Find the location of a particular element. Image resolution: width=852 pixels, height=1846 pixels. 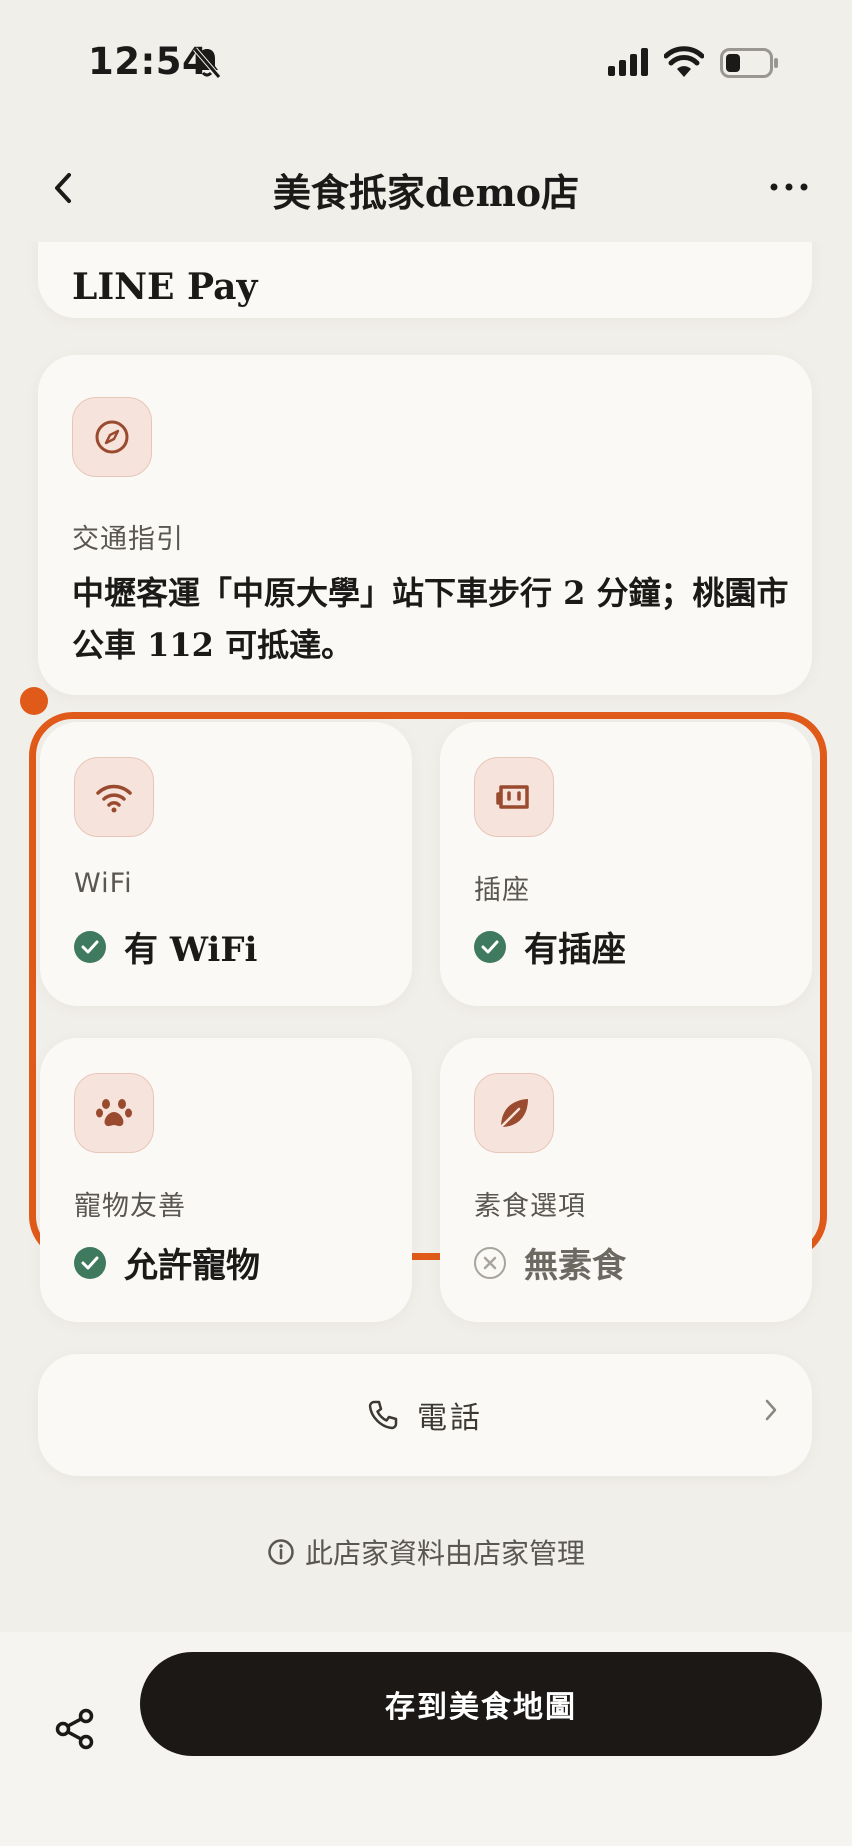

compass-icon is located at coordinates (112, 437).